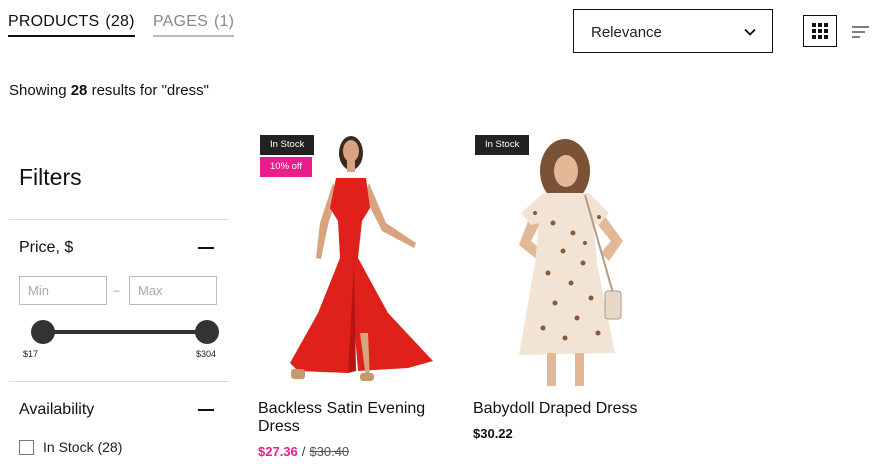 Image resolution: width=889 pixels, height=469 pixels. What do you see at coordinates (43, 332) in the screenshot?
I see `price-slider-min-handle` at bounding box center [43, 332].